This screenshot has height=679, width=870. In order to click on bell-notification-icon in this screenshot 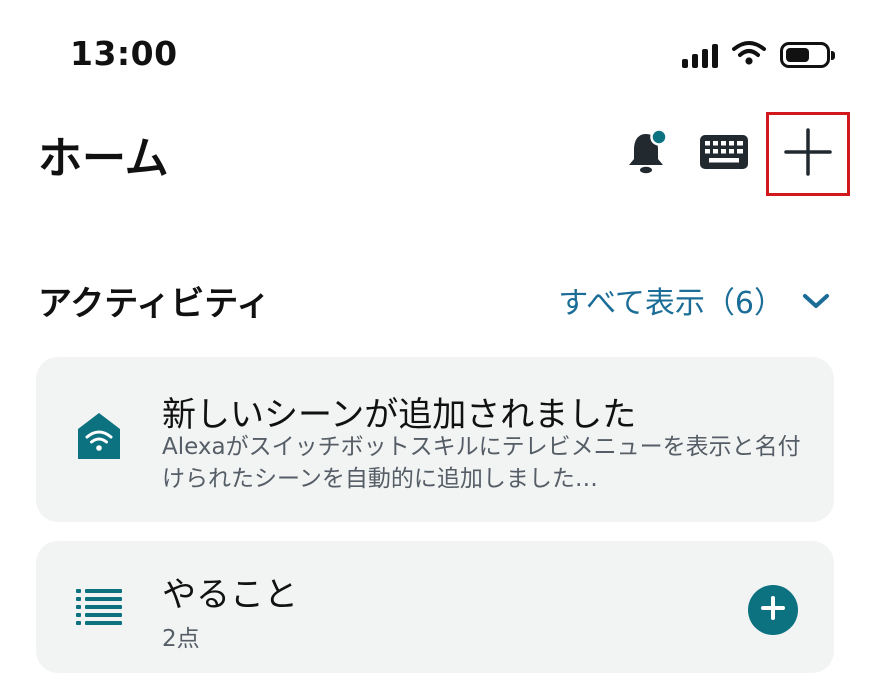, I will do `click(648, 154)`.